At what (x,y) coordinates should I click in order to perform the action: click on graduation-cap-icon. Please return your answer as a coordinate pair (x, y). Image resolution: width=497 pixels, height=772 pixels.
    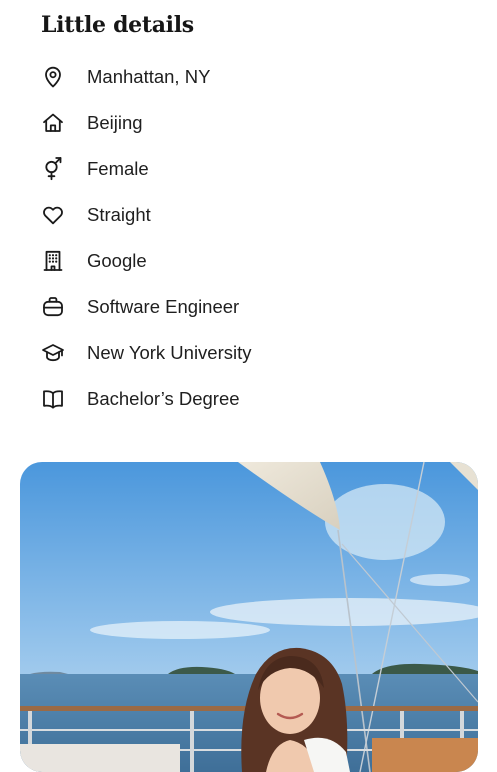
    Looking at the image, I should click on (53, 353).